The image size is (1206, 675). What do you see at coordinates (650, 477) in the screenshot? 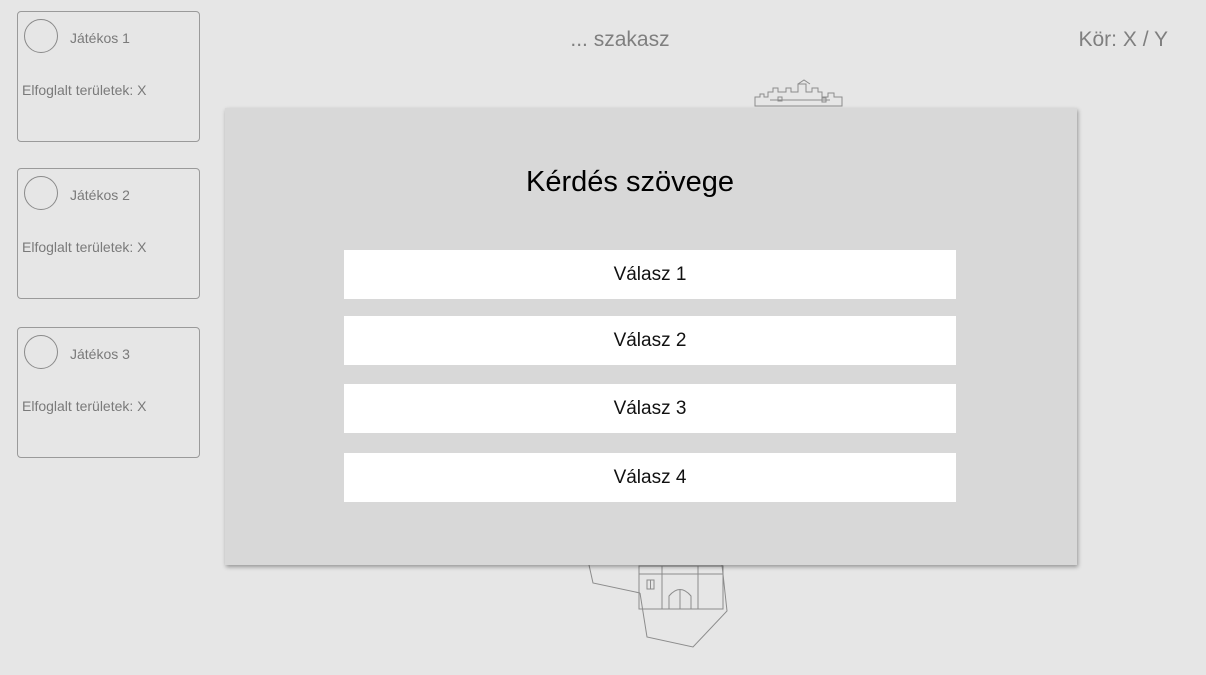
I see `answer-button-4: Válasz 4` at bounding box center [650, 477].